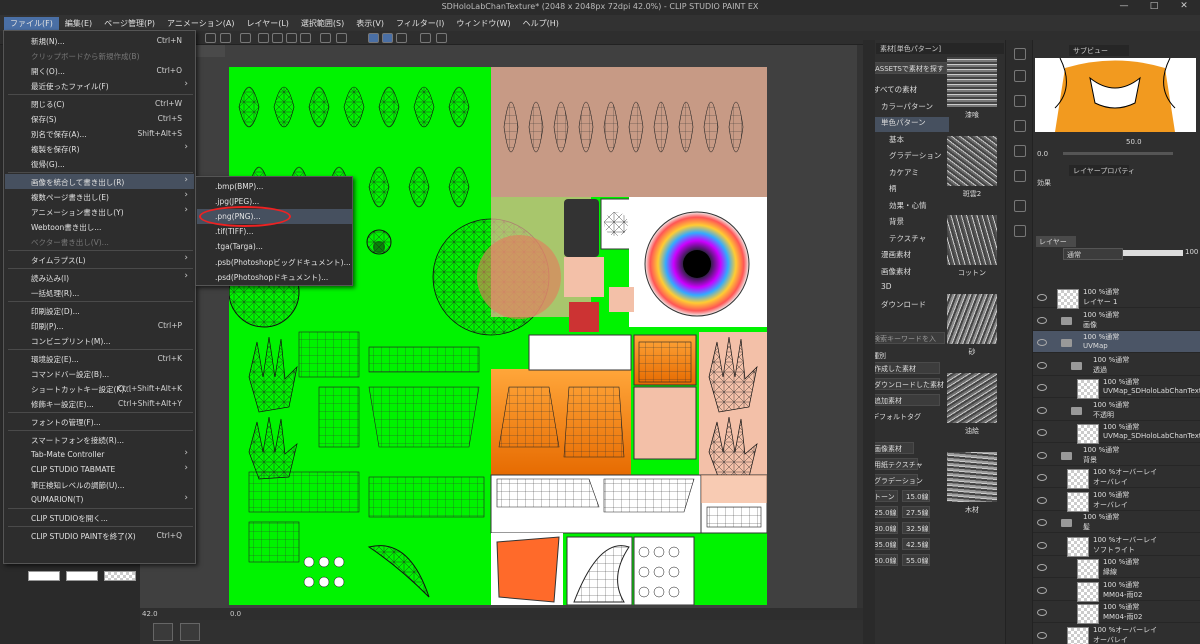 This screenshot has width=1200, height=644. What do you see at coordinates (44, 576) in the screenshot?
I see `main-color-swatch` at bounding box center [44, 576].